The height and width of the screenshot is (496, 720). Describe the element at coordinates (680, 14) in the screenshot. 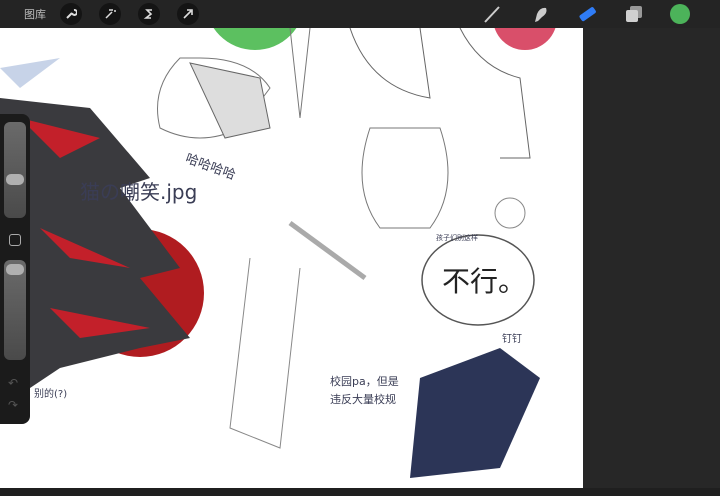

I see `color-picker-icon` at that location.